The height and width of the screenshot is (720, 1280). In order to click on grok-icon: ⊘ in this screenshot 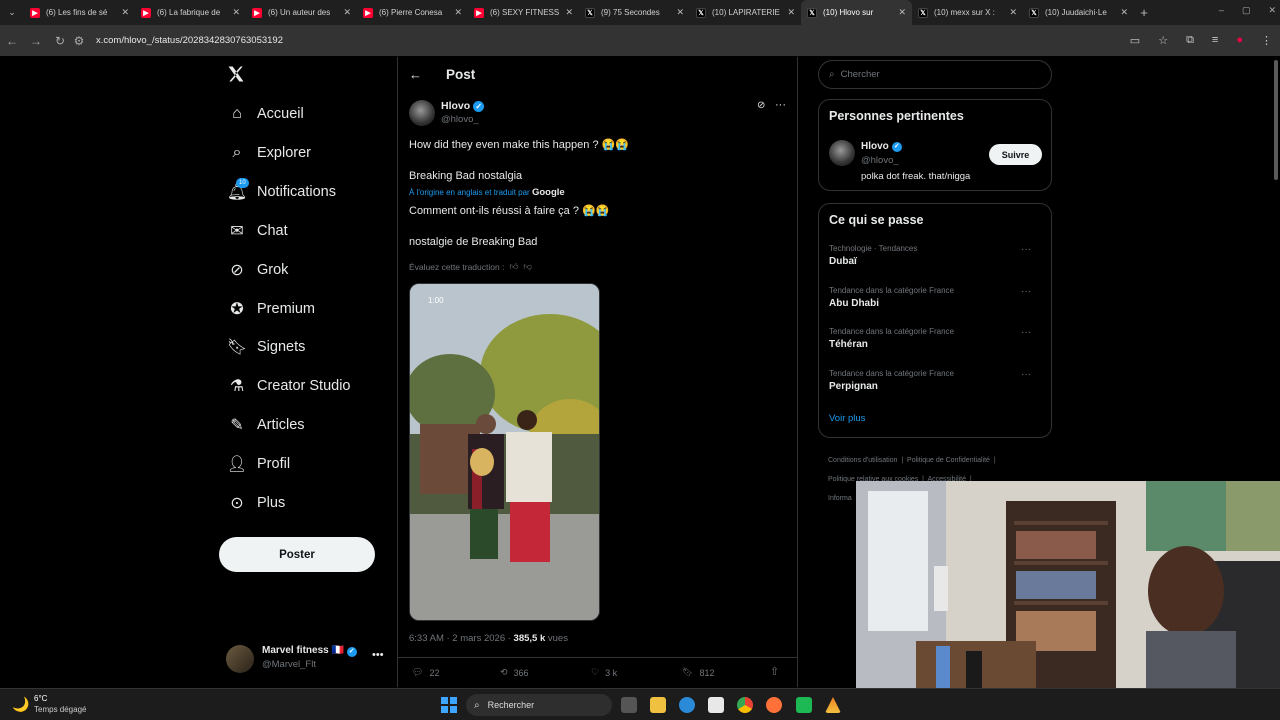, I will do `click(761, 105)`.